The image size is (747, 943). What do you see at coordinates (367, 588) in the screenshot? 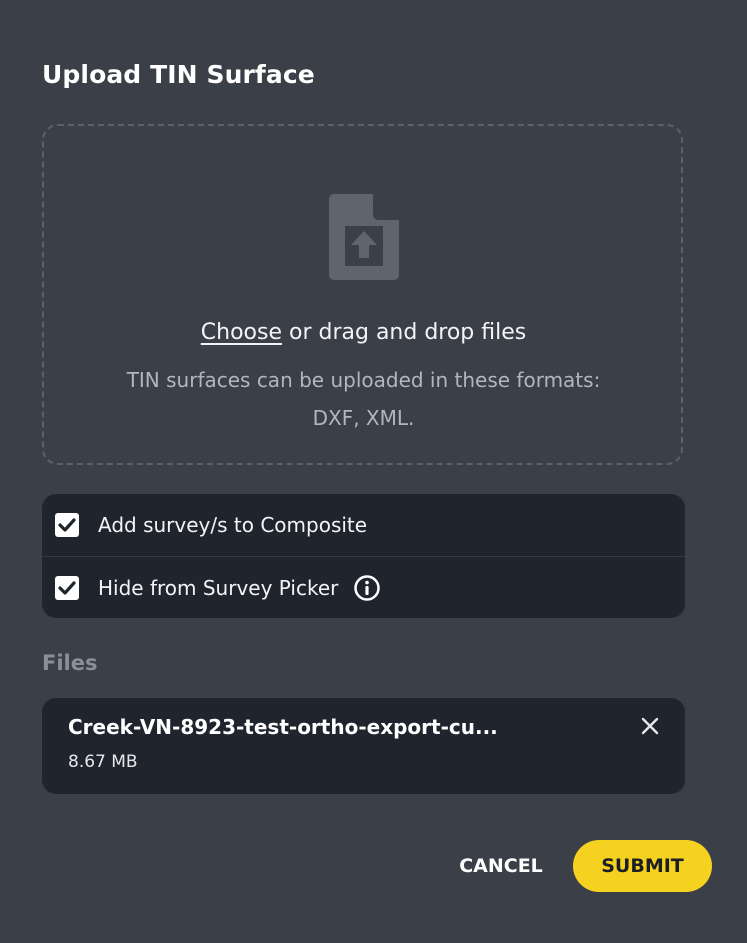
I see `info-icon` at bounding box center [367, 588].